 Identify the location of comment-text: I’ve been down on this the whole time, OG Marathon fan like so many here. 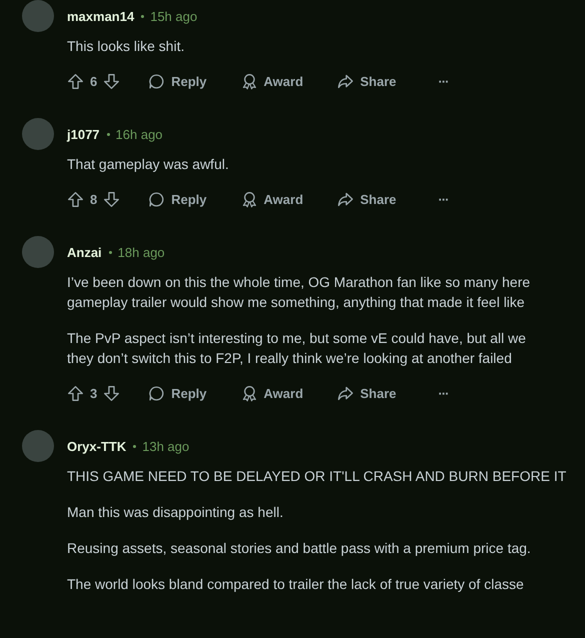
(299, 282).